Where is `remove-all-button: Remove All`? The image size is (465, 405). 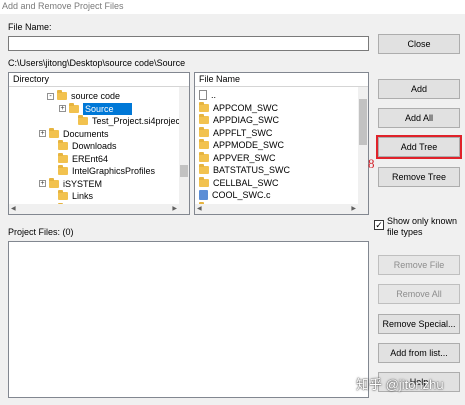
remove-all-button: Remove All is located at coordinates (419, 294).